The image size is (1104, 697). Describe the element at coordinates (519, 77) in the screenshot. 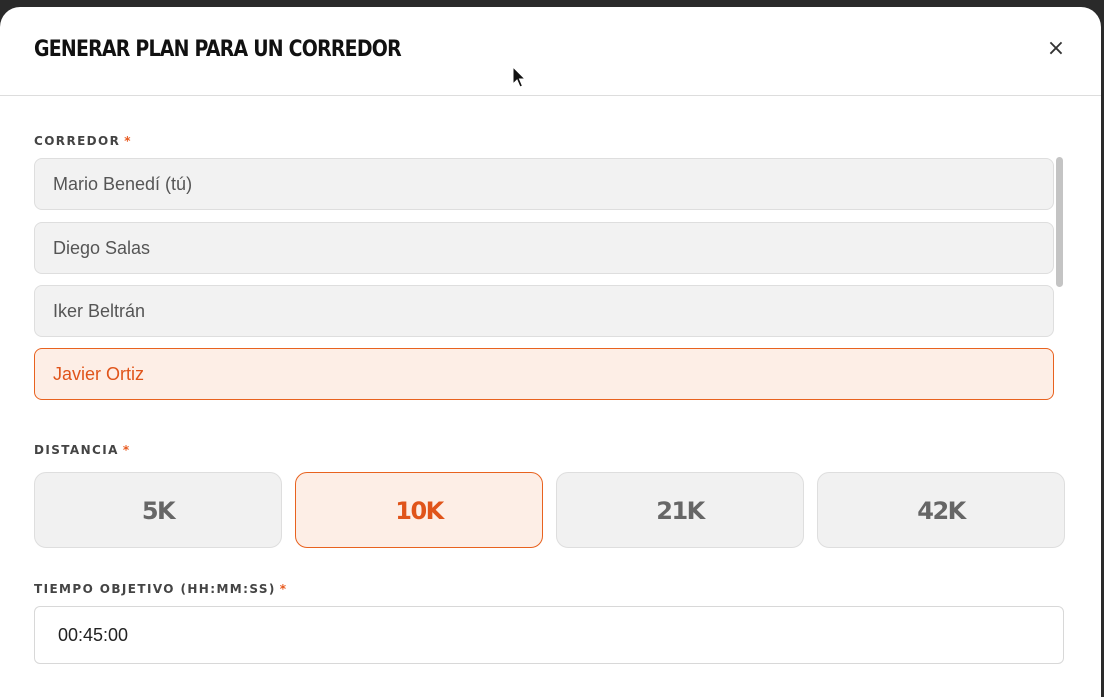

I see `mouse-cursor-icon` at that location.